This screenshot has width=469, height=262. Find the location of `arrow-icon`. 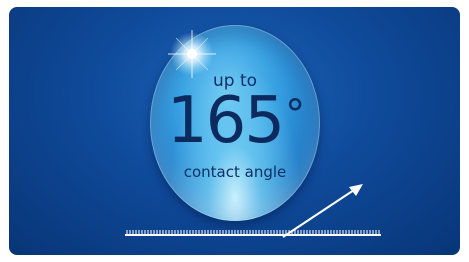

arrow-icon is located at coordinates (322, 211).